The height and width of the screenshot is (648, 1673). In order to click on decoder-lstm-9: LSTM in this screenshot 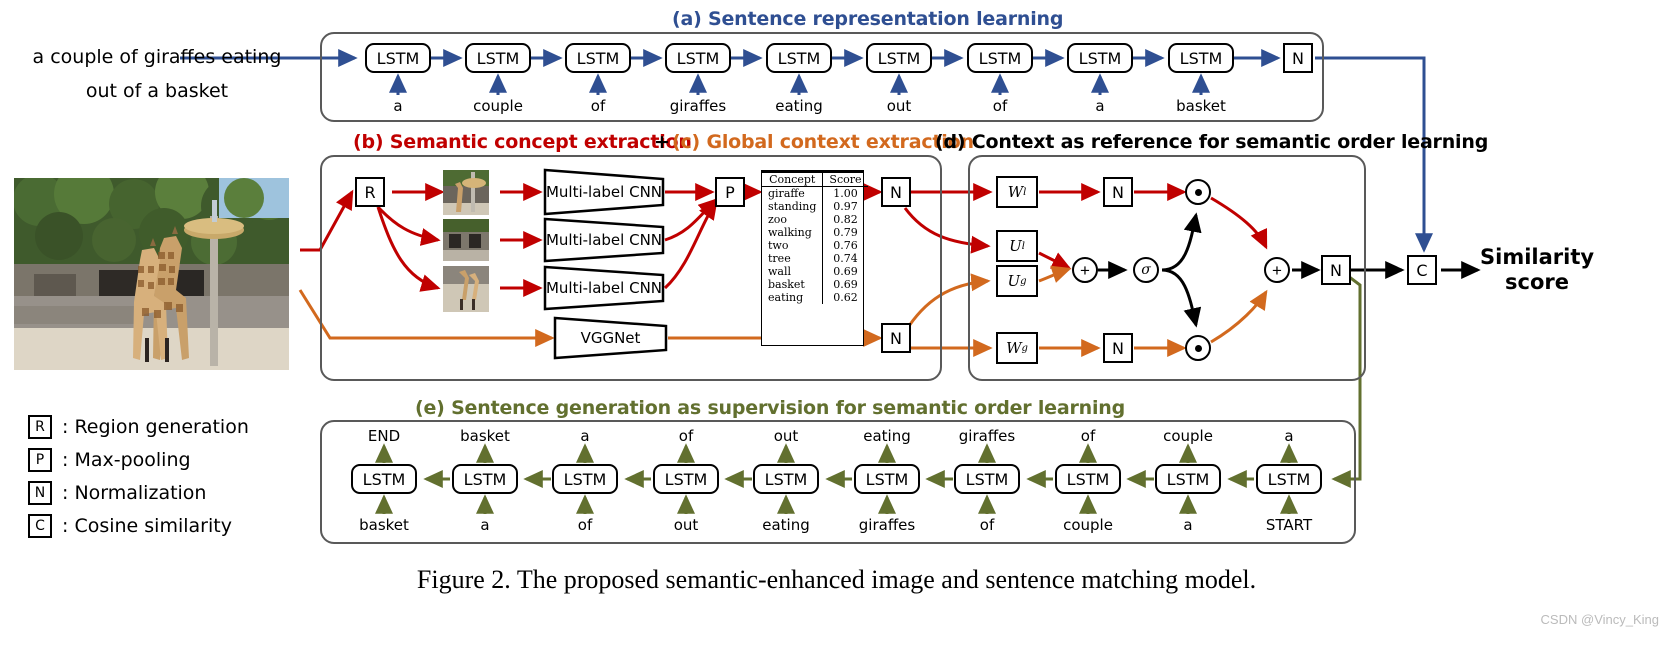, I will do `click(1188, 479)`.